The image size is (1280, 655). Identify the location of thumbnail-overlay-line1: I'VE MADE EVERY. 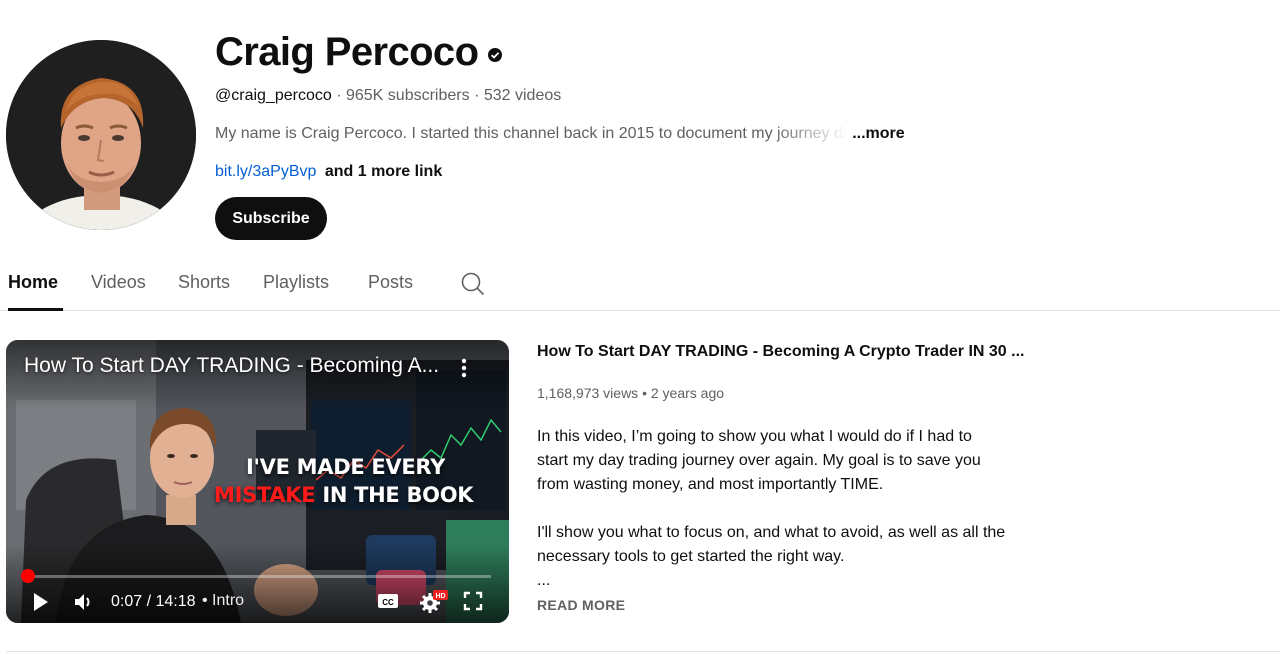
(346, 467).